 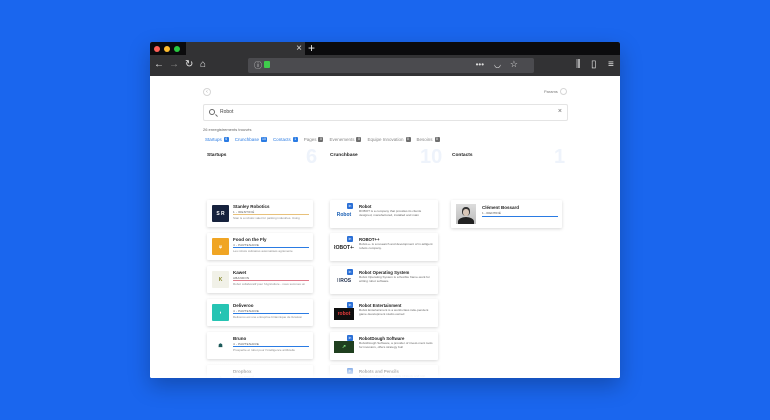 What do you see at coordinates (424, 139) in the screenshot?
I see `filter-label: Besoins` at bounding box center [424, 139].